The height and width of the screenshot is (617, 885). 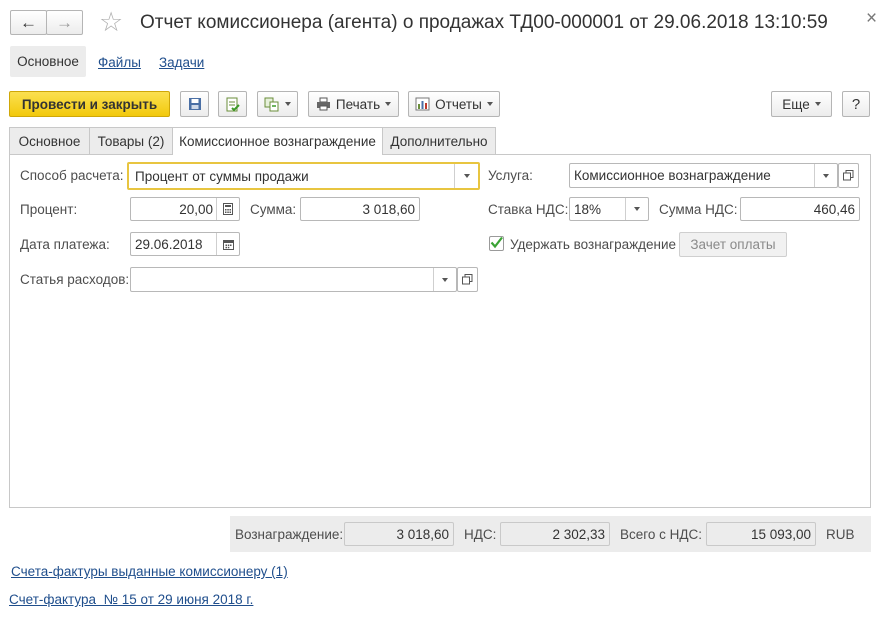 I want to click on reports-button: Отчеты, so click(x=454, y=104).